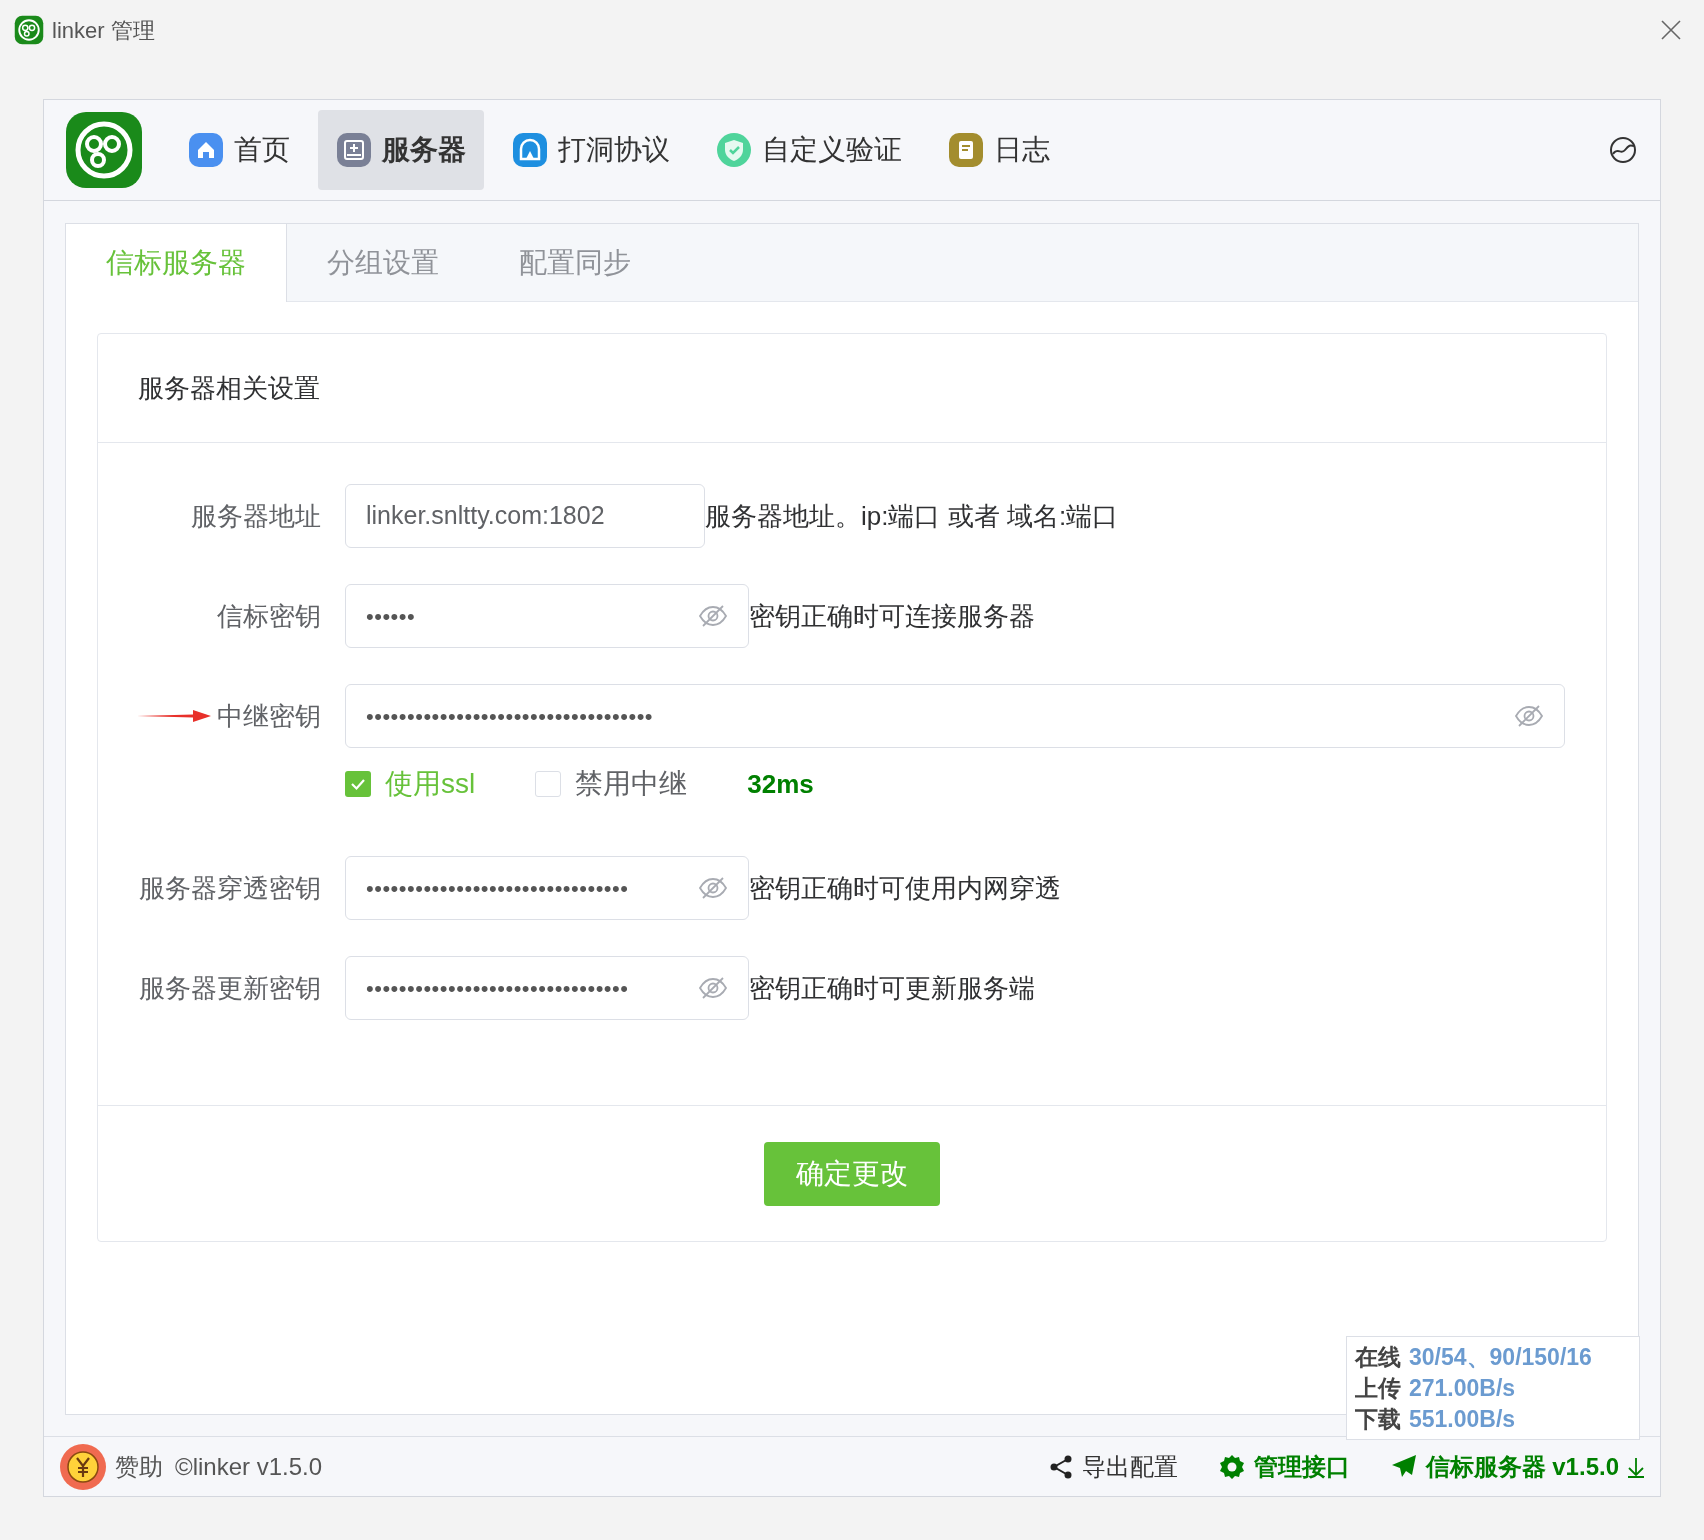 The image size is (1704, 1540). What do you see at coordinates (269, 716) in the screenshot?
I see `field-label: 中继密钥` at bounding box center [269, 716].